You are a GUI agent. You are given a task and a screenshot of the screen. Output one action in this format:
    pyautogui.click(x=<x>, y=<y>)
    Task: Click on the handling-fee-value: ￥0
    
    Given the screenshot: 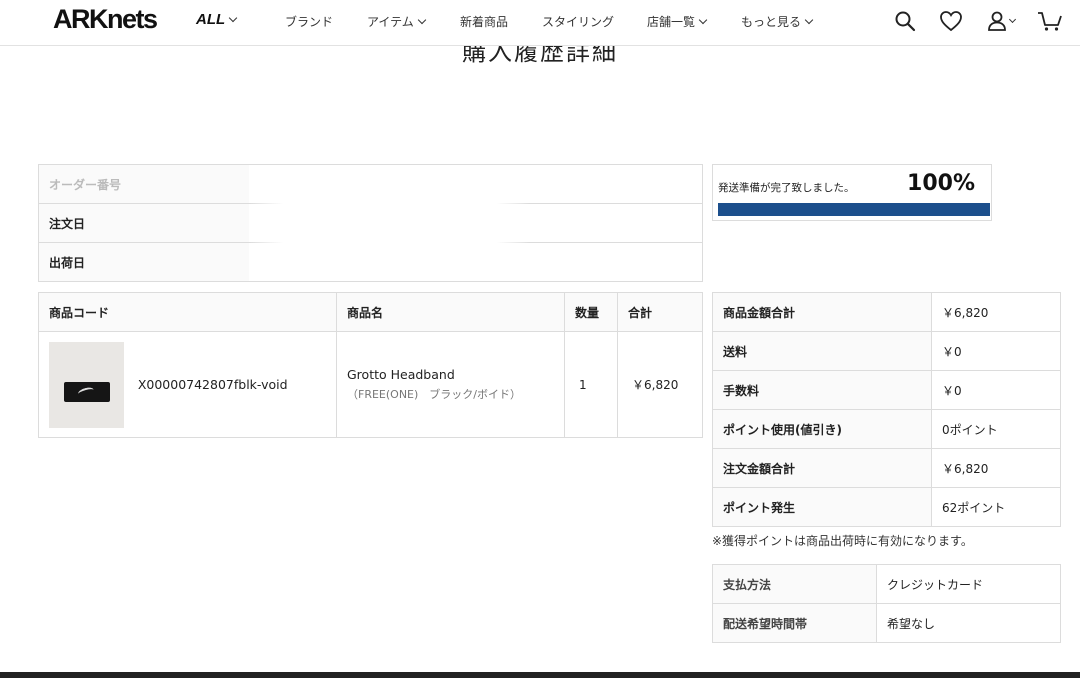 What is the action you would take?
    pyautogui.click(x=996, y=390)
    